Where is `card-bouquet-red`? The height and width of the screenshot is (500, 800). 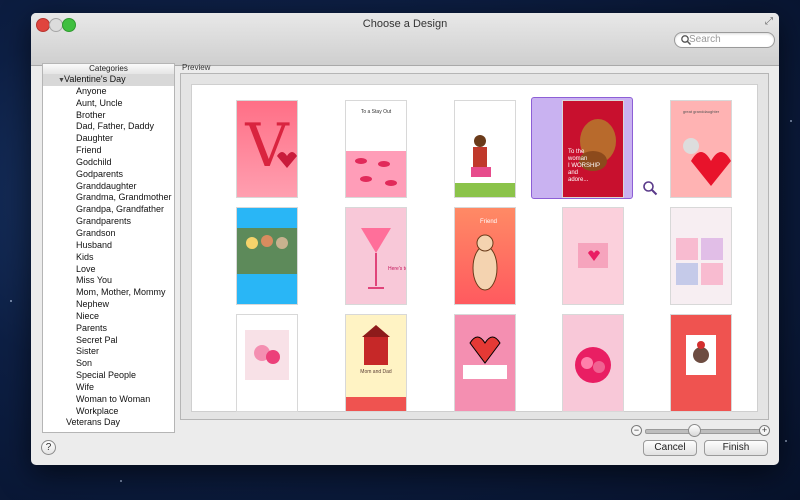
card-bouquet-red is located at coordinates (701, 363).